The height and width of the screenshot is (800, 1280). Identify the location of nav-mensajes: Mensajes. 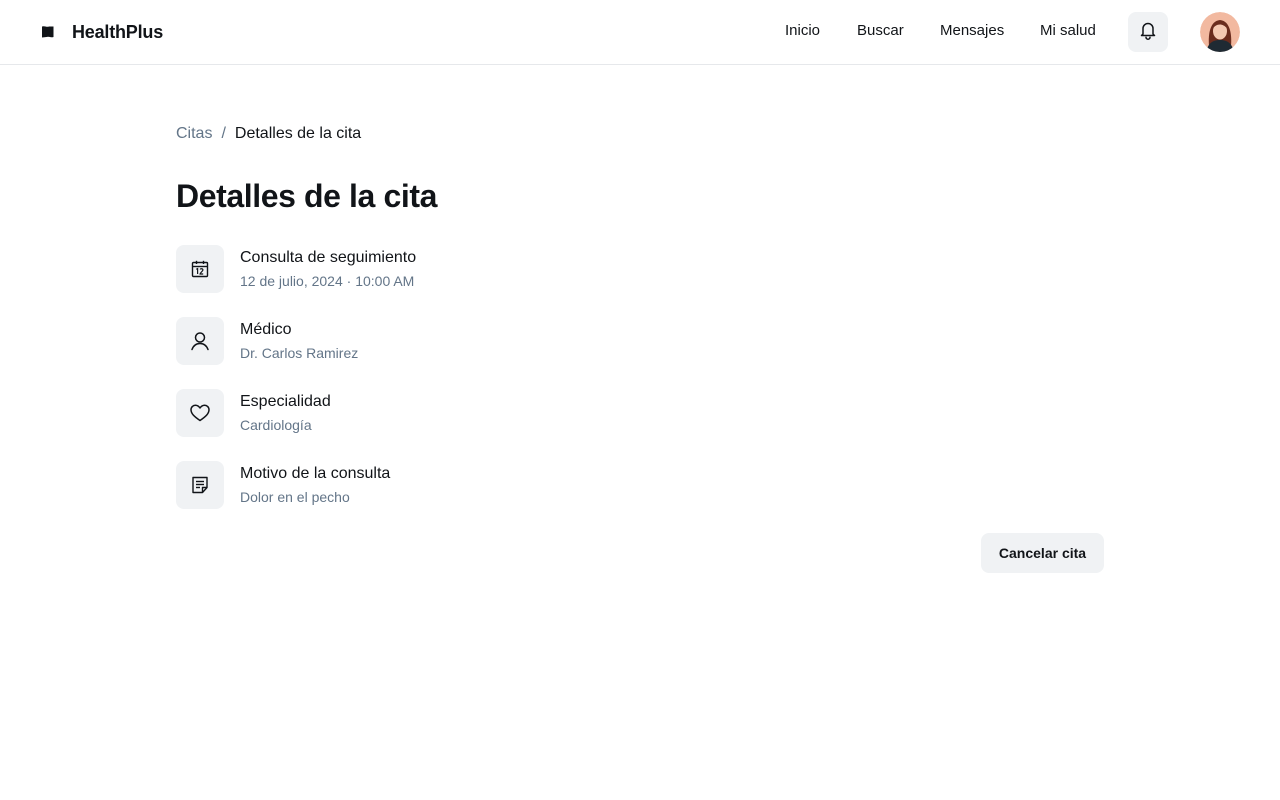
(972, 32).